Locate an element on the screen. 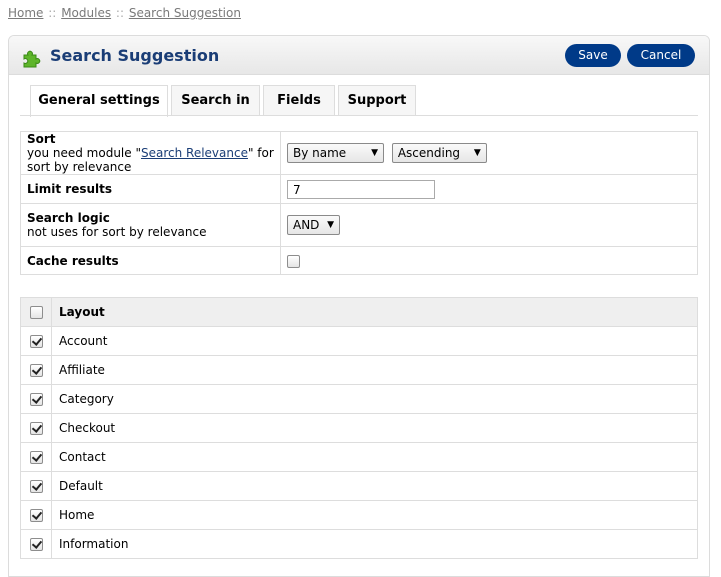 The image size is (721, 577). sort-value-cell: By name ▼ Ascending ▼ is located at coordinates (489, 153).